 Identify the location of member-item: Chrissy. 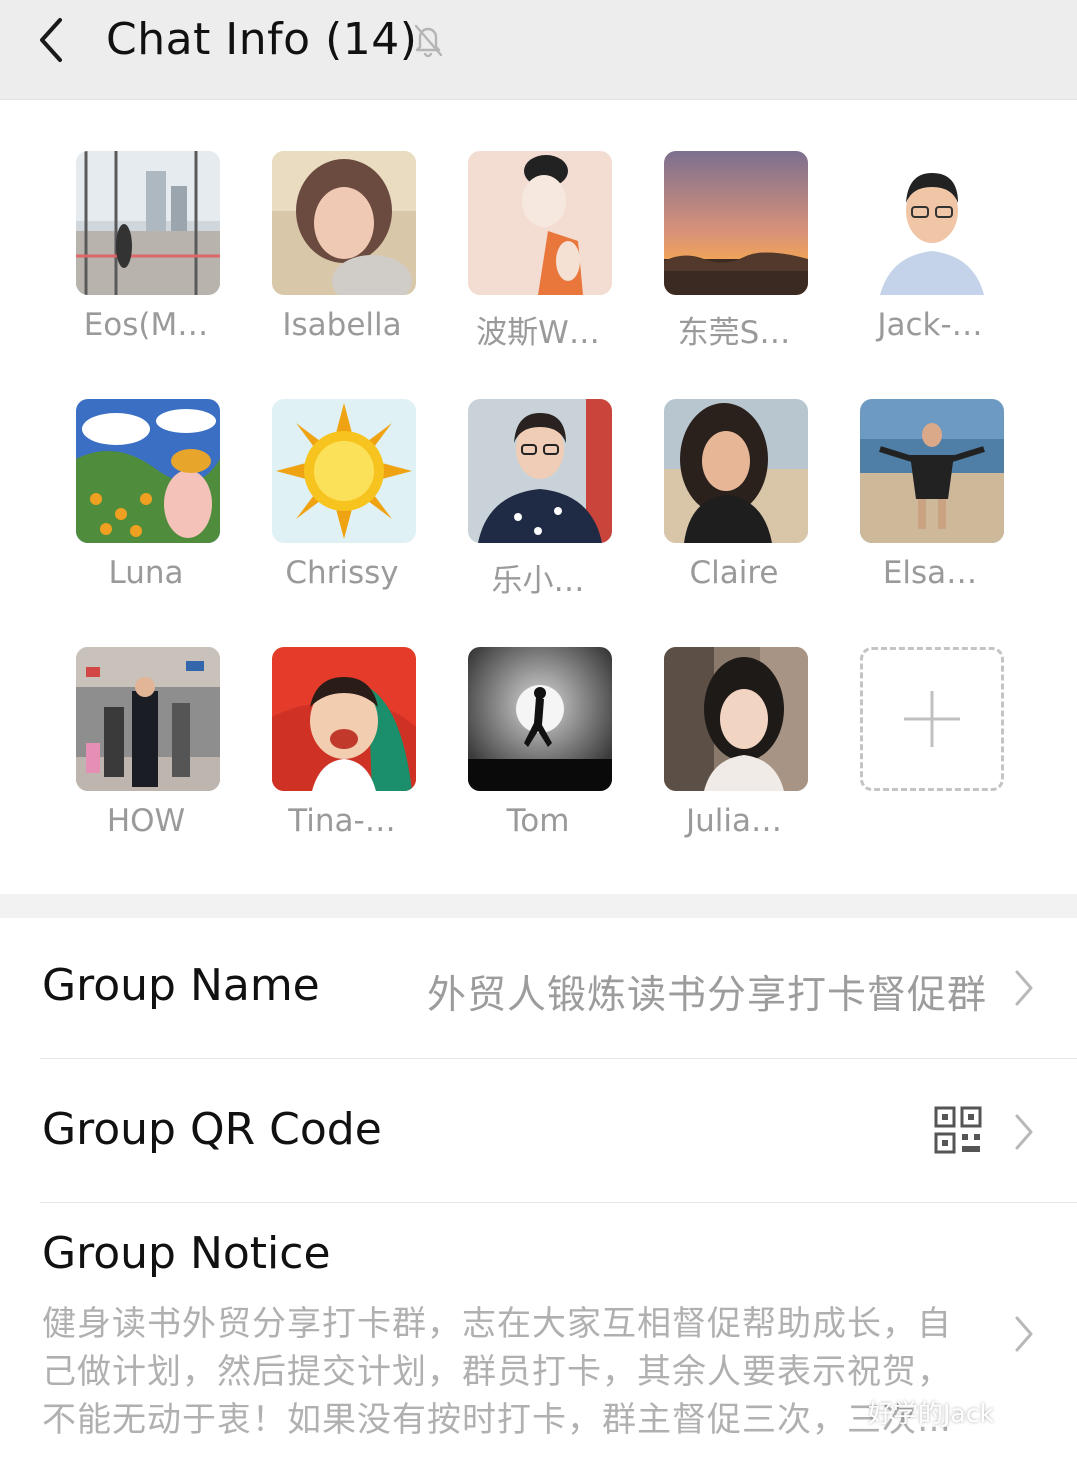
(342, 514).